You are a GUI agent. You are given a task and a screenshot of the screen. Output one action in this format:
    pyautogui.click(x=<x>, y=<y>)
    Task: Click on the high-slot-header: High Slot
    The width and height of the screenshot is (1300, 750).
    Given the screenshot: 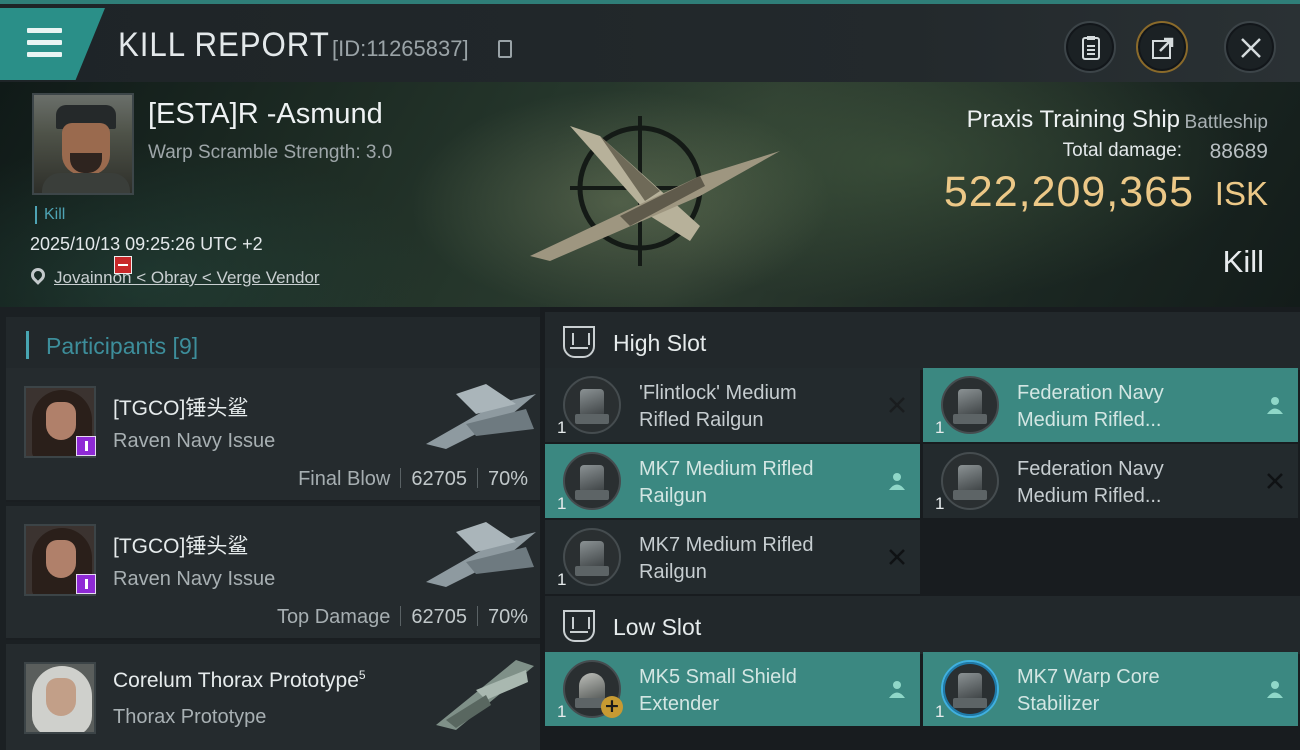 What is the action you would take?
    pyautogui.click(x=922, y=341)
    